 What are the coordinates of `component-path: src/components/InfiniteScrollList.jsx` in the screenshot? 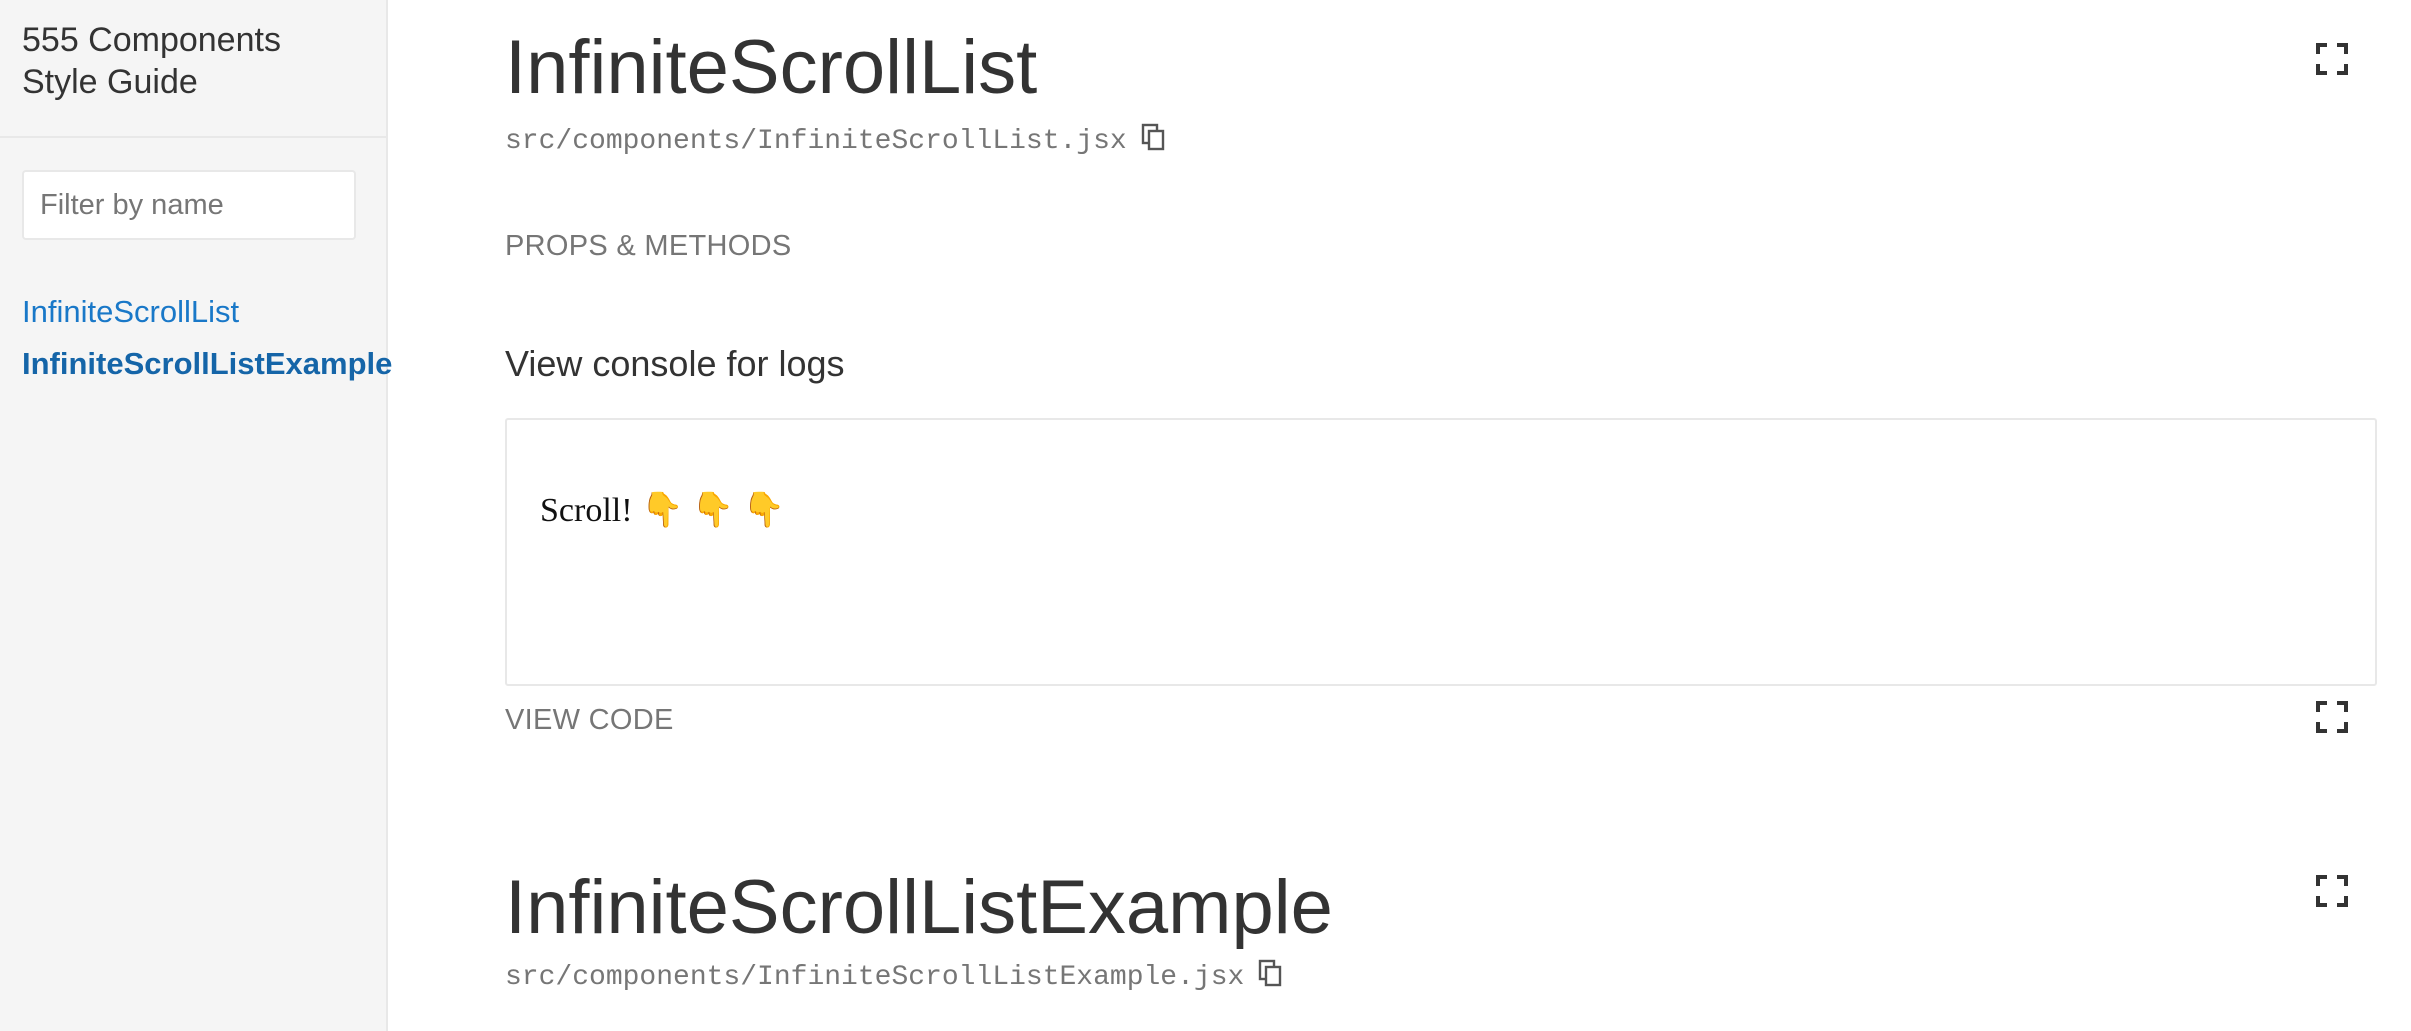 It's located at (836, 140).